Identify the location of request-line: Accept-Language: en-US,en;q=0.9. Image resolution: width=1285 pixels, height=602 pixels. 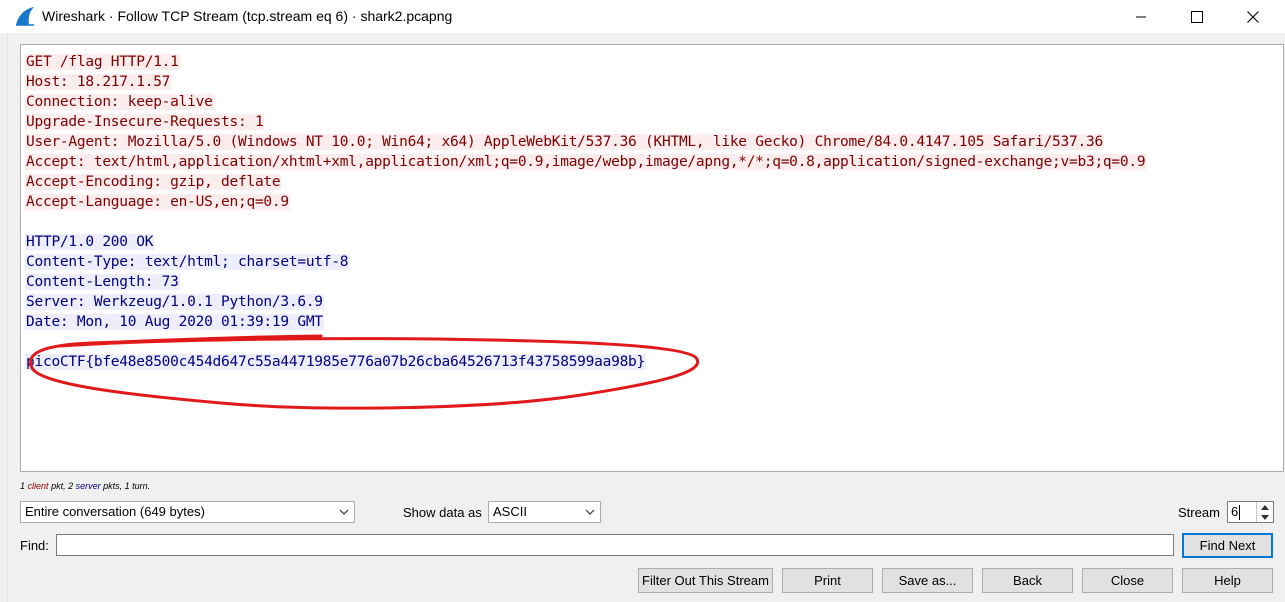
(157, 202).